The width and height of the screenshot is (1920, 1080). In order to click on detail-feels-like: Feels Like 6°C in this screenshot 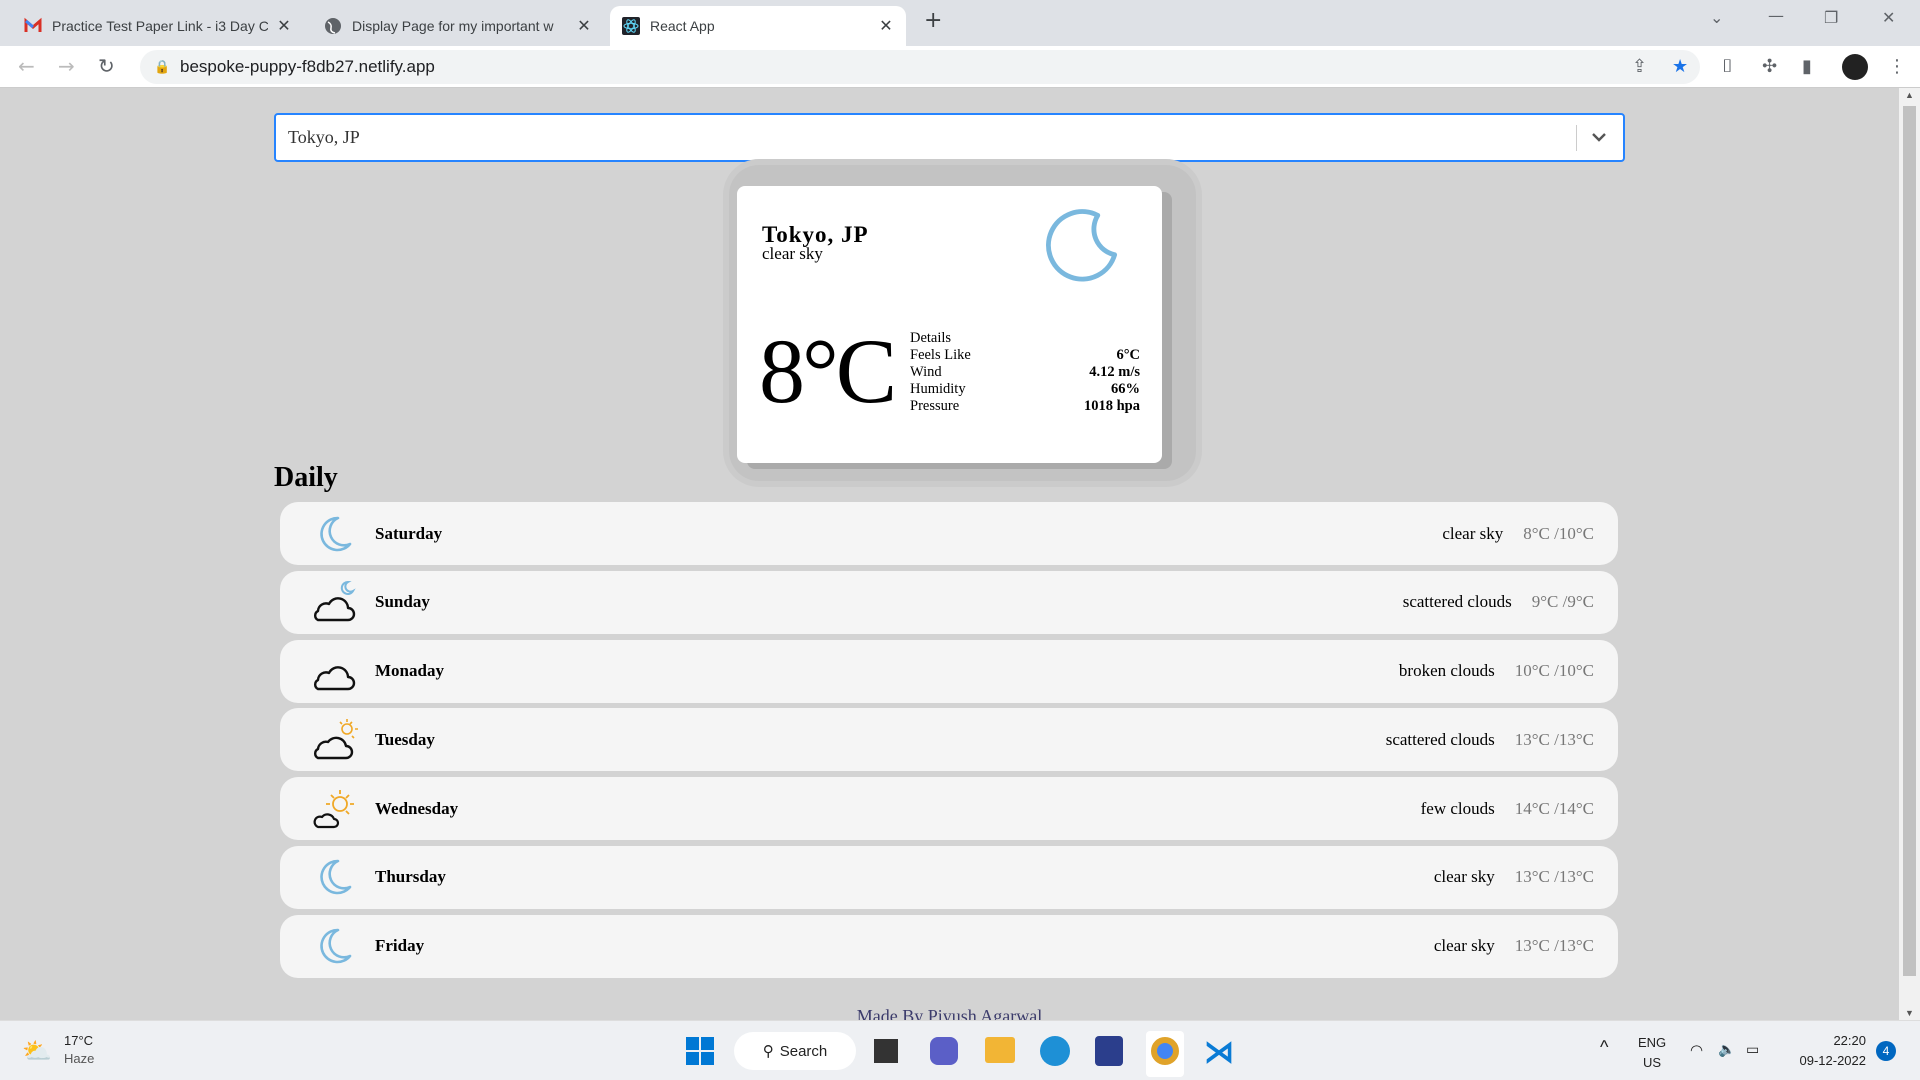, I will do `click(1025, 355)`.